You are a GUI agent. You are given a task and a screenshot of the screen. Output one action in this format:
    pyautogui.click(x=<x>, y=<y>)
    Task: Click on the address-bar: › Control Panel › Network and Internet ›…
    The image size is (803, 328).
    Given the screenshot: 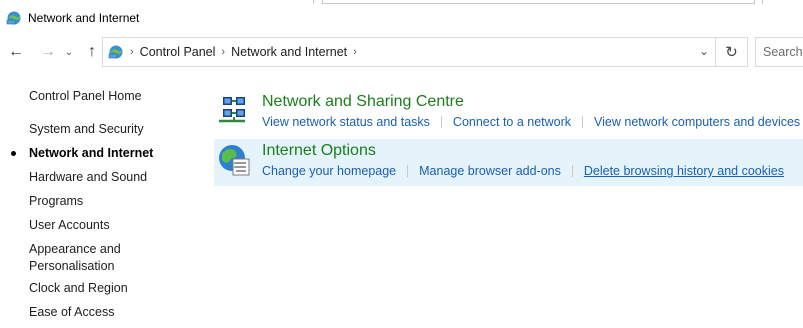 What is the action you would take?
    pyautogui.click(x=409, y=52)
    